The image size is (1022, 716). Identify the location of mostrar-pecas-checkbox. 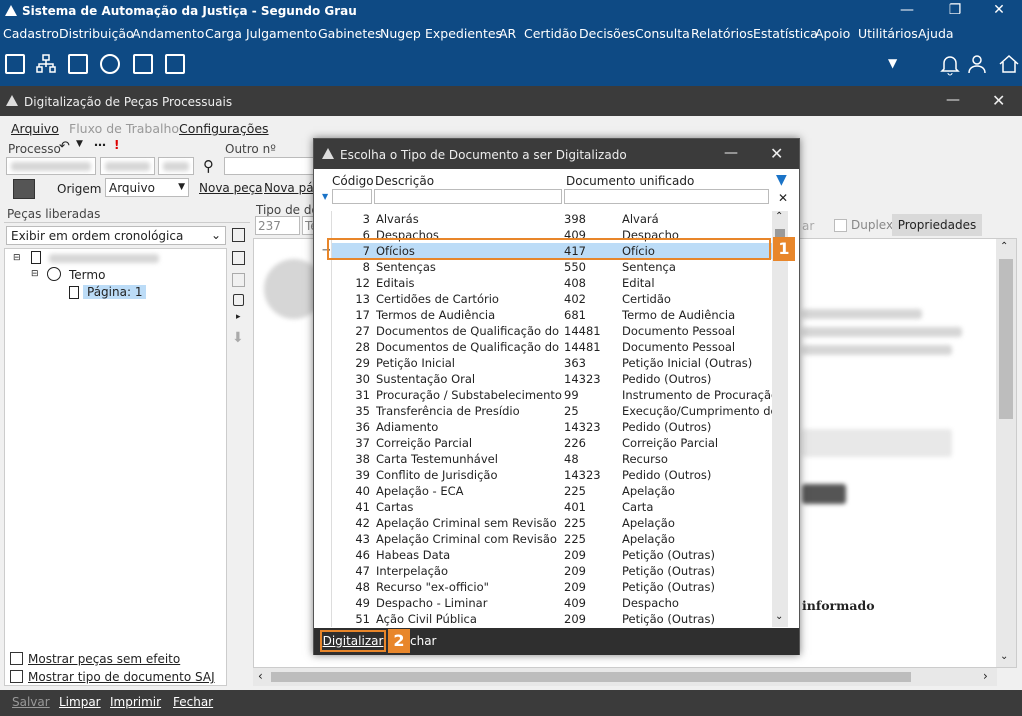
(16, 658).